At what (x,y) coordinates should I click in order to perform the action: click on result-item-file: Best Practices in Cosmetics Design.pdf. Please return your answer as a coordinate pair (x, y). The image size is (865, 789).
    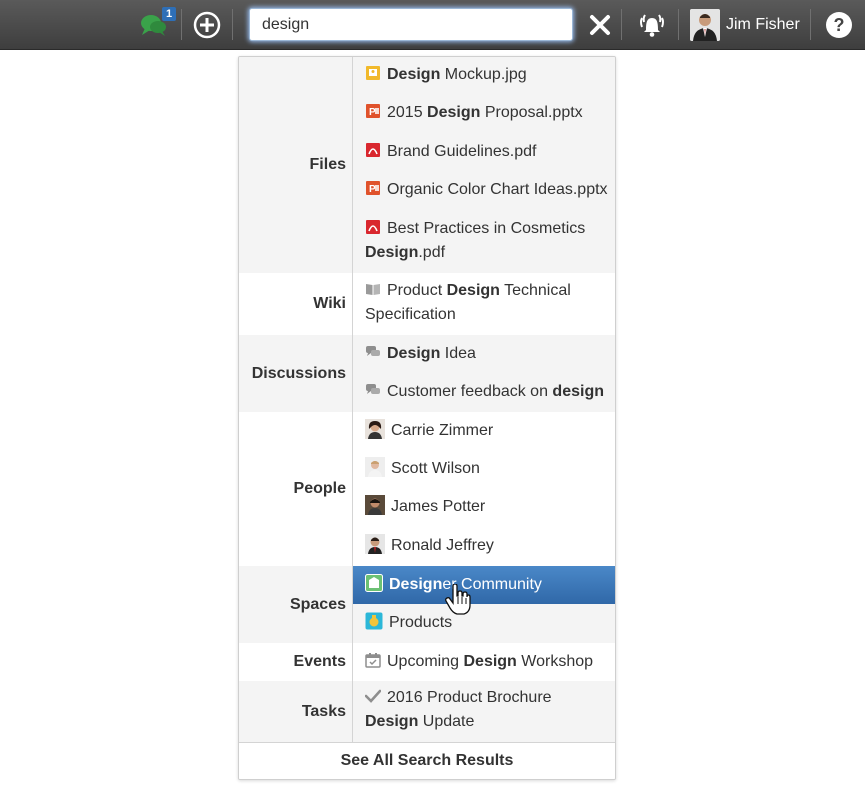
    Looking at the image, I should click on (484, 241).